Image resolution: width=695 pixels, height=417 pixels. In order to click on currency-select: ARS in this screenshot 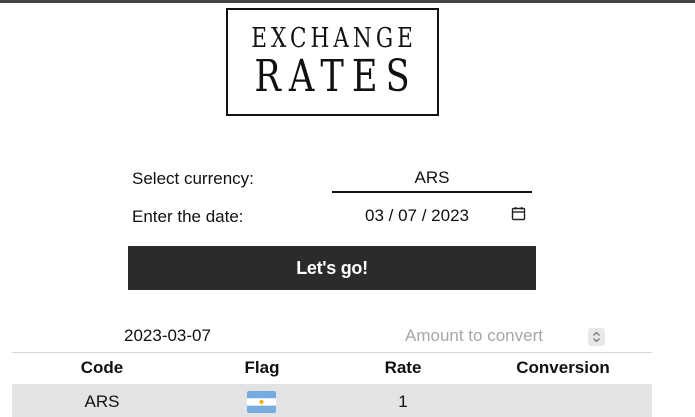, I will do `click(432, 178)`.